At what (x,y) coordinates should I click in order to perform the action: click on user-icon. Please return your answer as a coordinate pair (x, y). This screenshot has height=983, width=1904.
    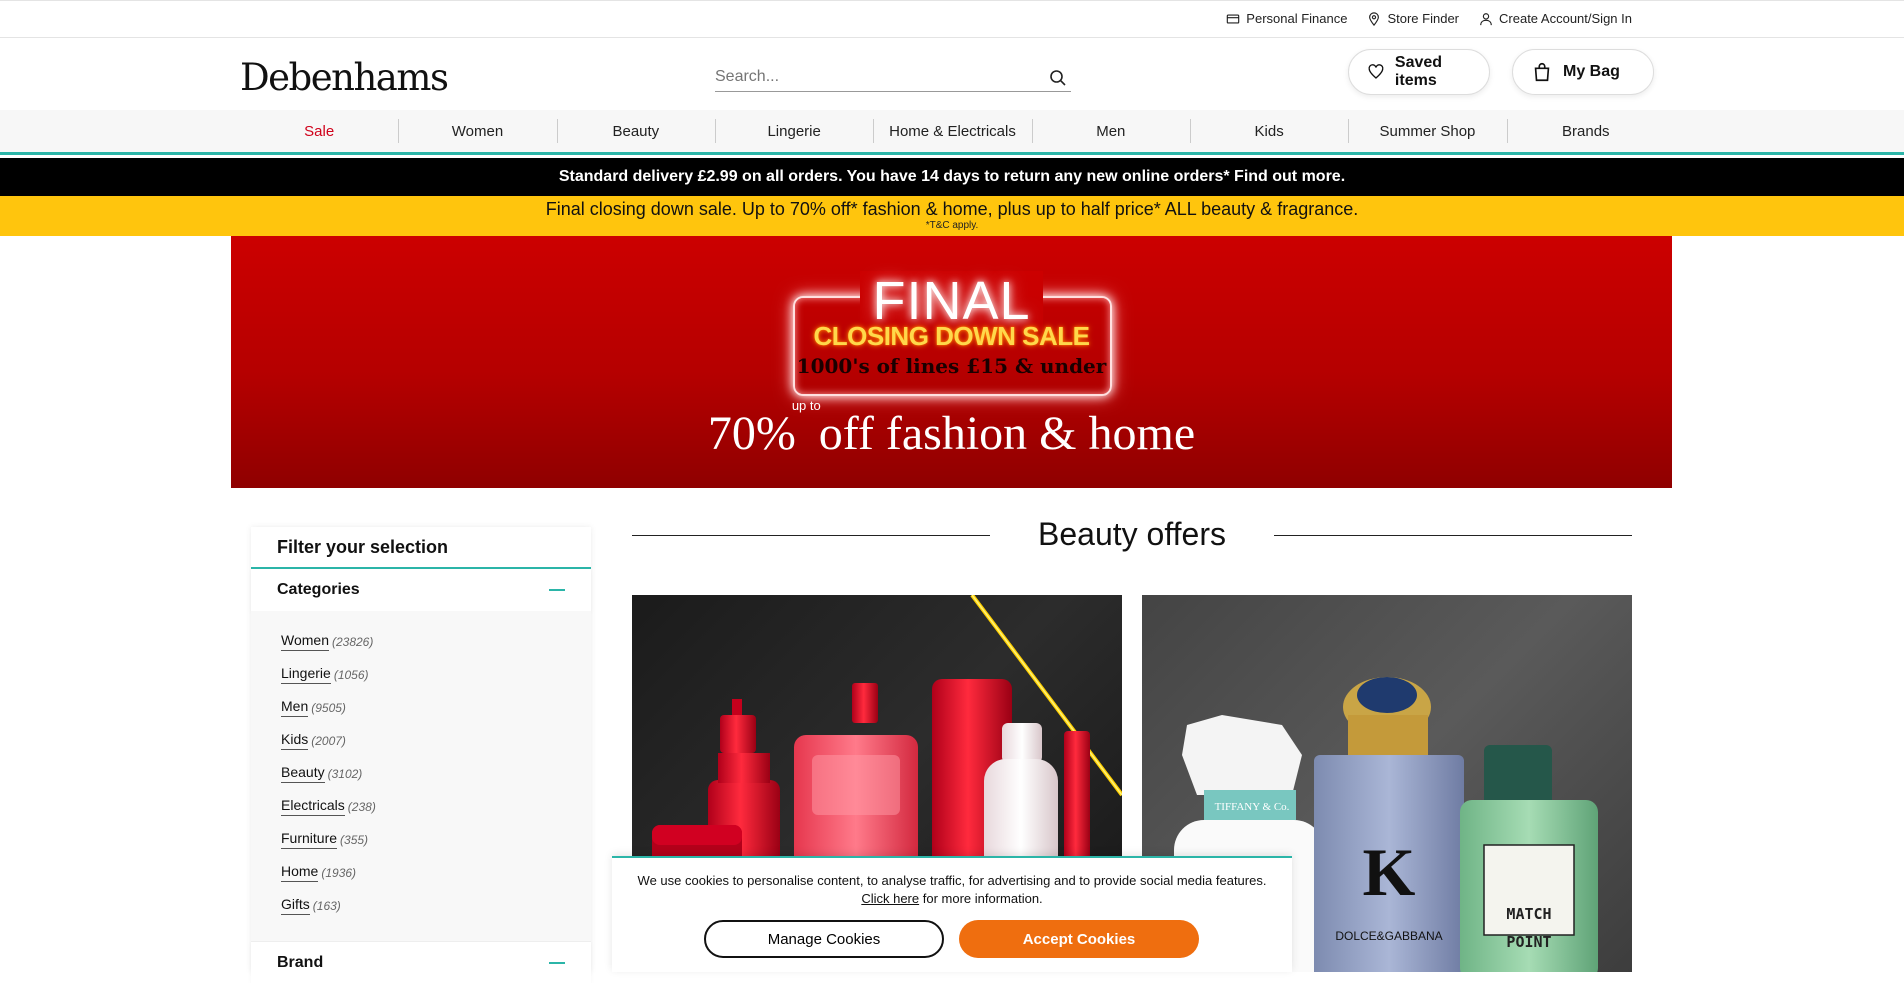
    Looking at the image, I should click on (1486, 18).